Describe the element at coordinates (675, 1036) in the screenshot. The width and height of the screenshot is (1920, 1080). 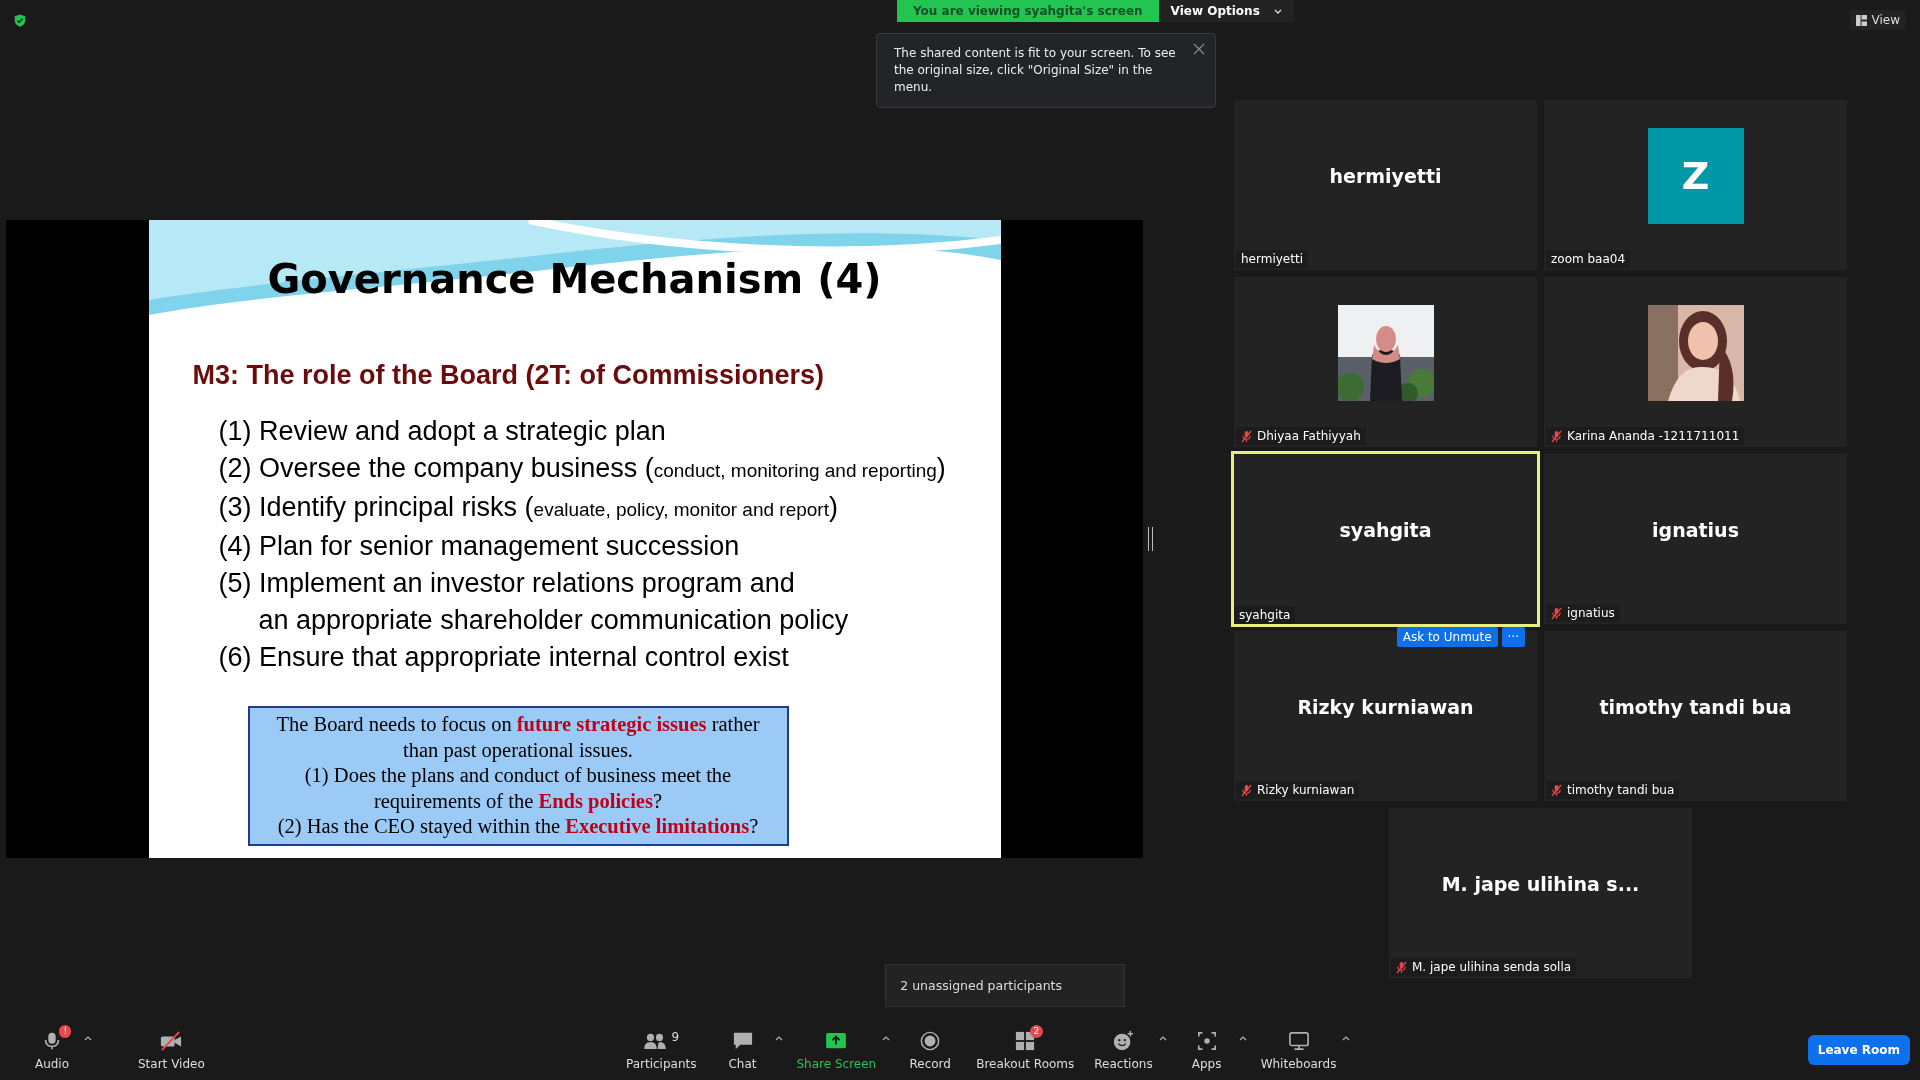
I see `participant-count: 9` at that location.